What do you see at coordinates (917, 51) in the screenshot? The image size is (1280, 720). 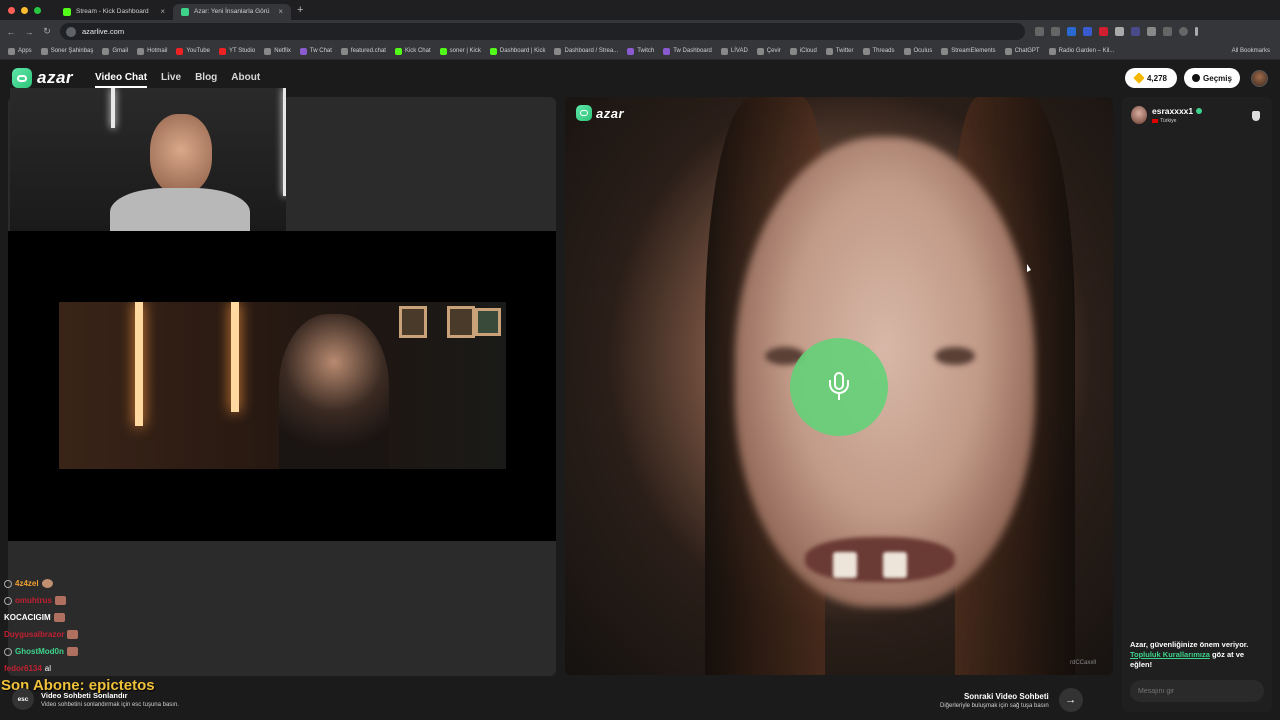 I see `bookmark: Oculus` at bounding box center [917, 51].